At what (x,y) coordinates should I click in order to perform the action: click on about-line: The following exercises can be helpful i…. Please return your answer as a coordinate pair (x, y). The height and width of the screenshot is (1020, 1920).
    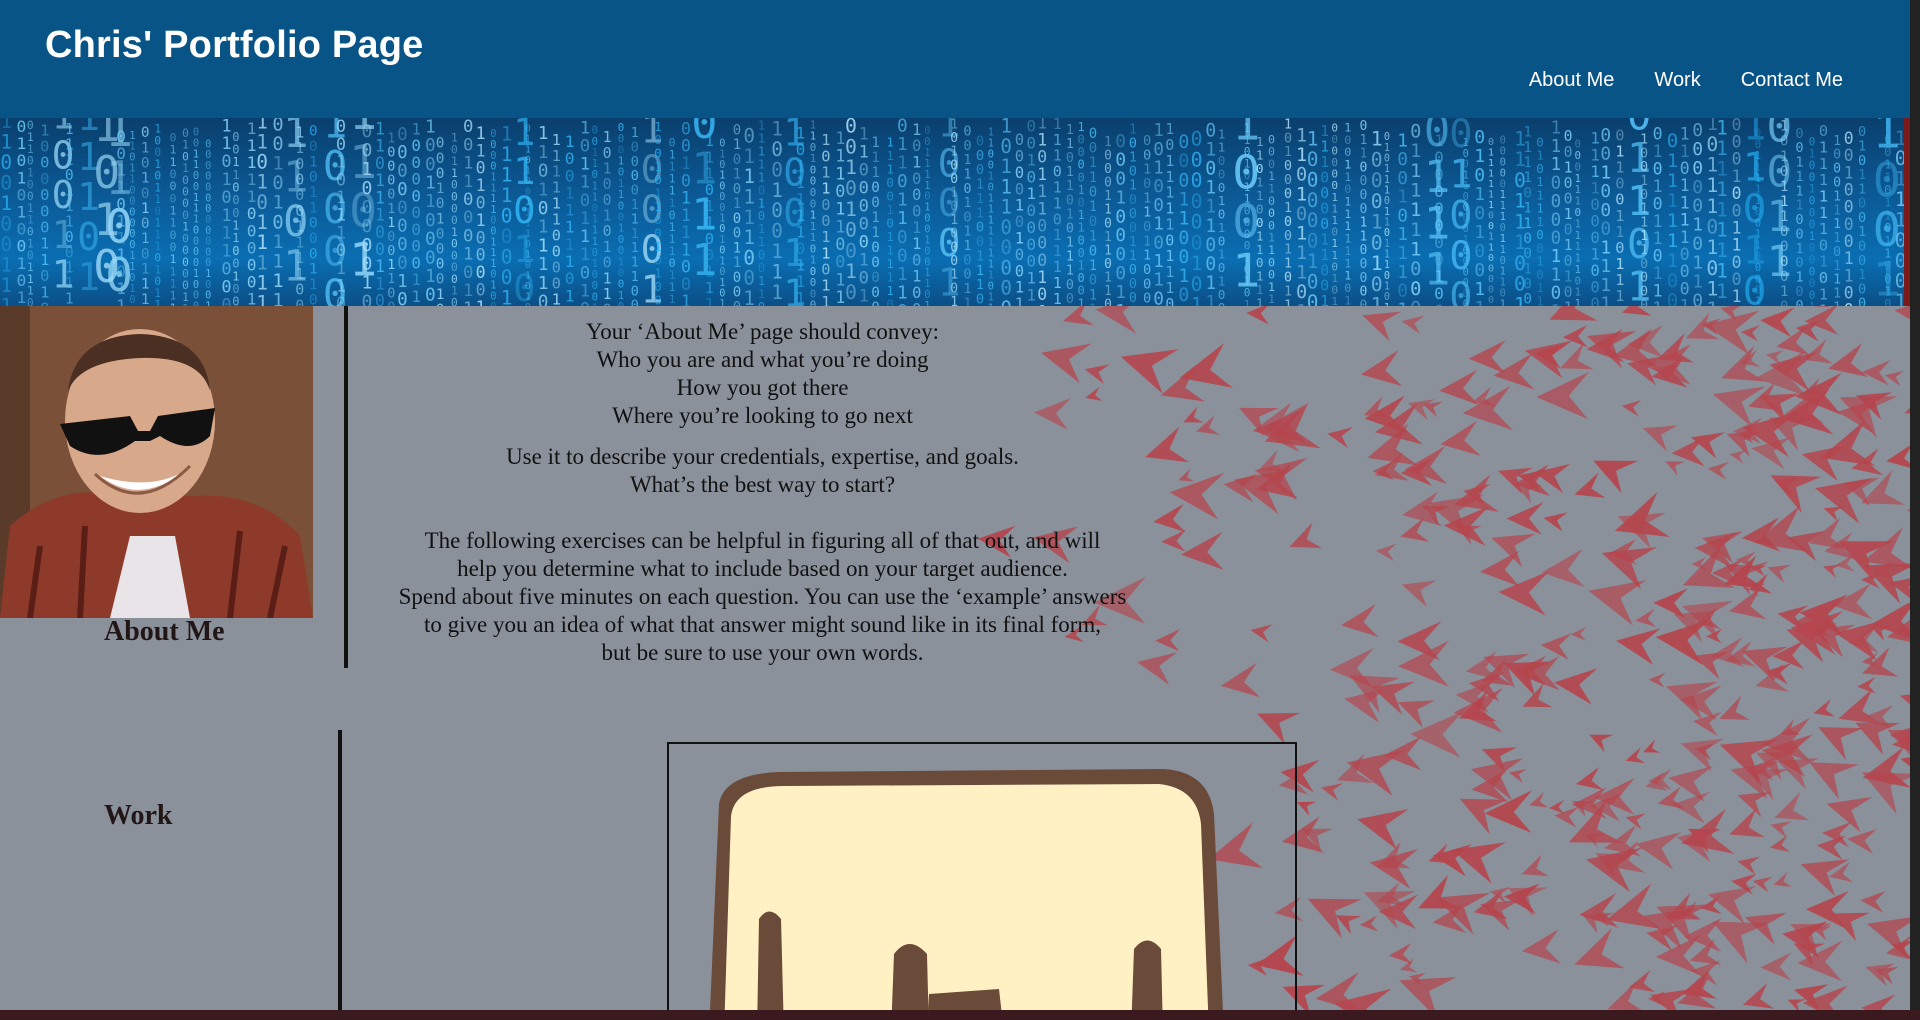
    Looking at the image, I should click on (762, 540).